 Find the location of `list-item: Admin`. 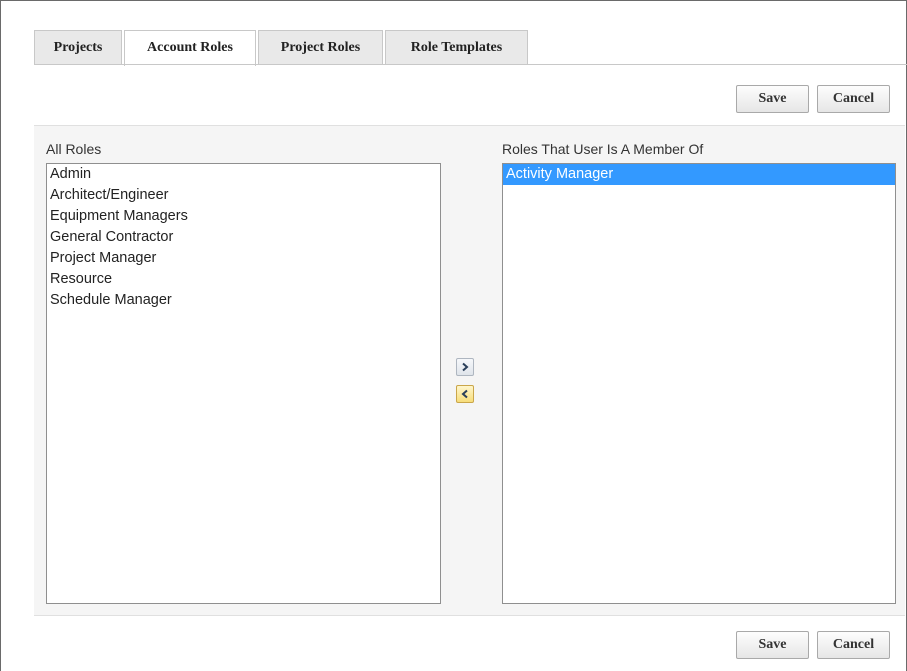

list-item: Admin is located at coordinates (243, 174).